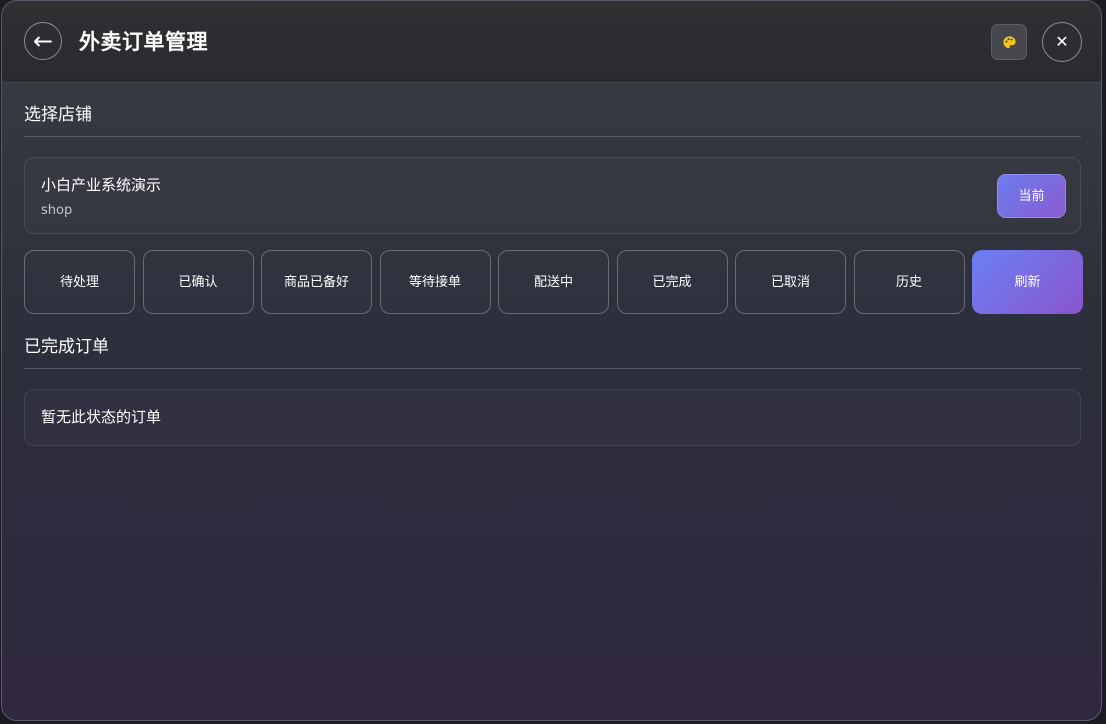  What do you see at coordinates (79, 282) in the screenshot?
I see `tab-pending: 待处理` at bounding box center [79, 282].